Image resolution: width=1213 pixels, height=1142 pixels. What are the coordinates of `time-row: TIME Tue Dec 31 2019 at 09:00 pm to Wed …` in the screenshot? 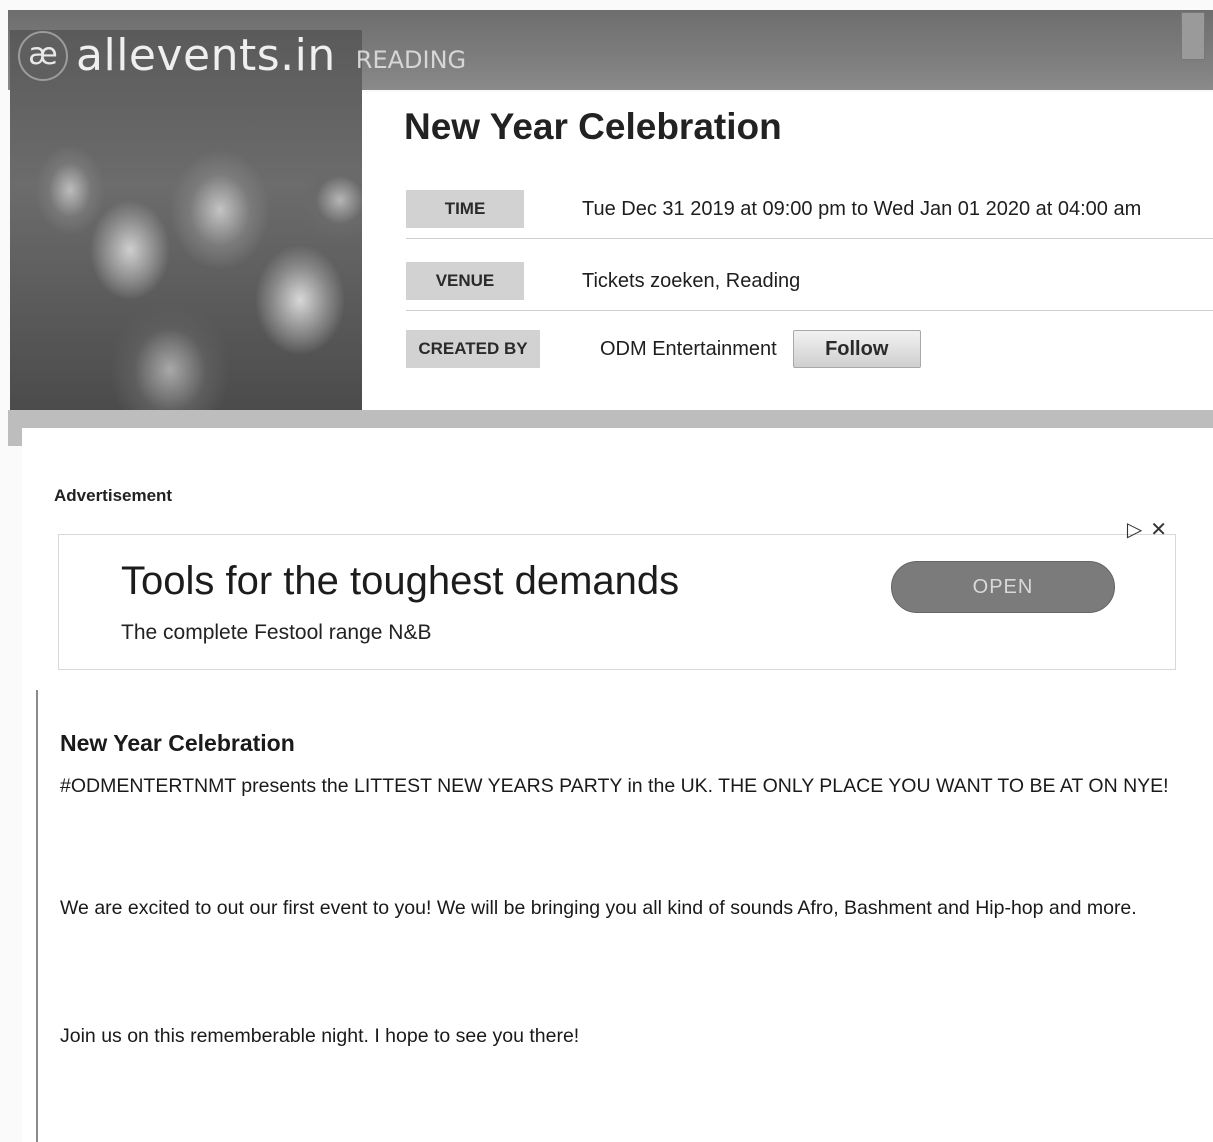 It's located at (773, 209).